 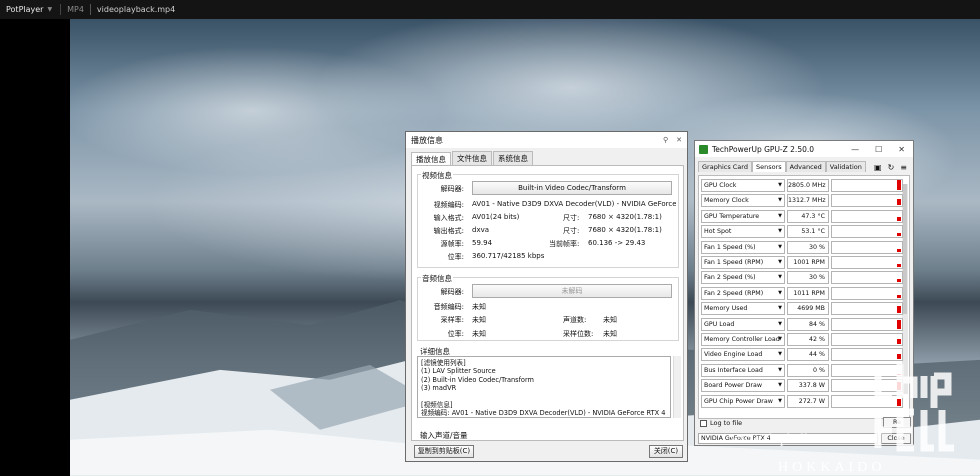 I want to click on video-bitrate-label: 位率:, so click(x=455, y=257).